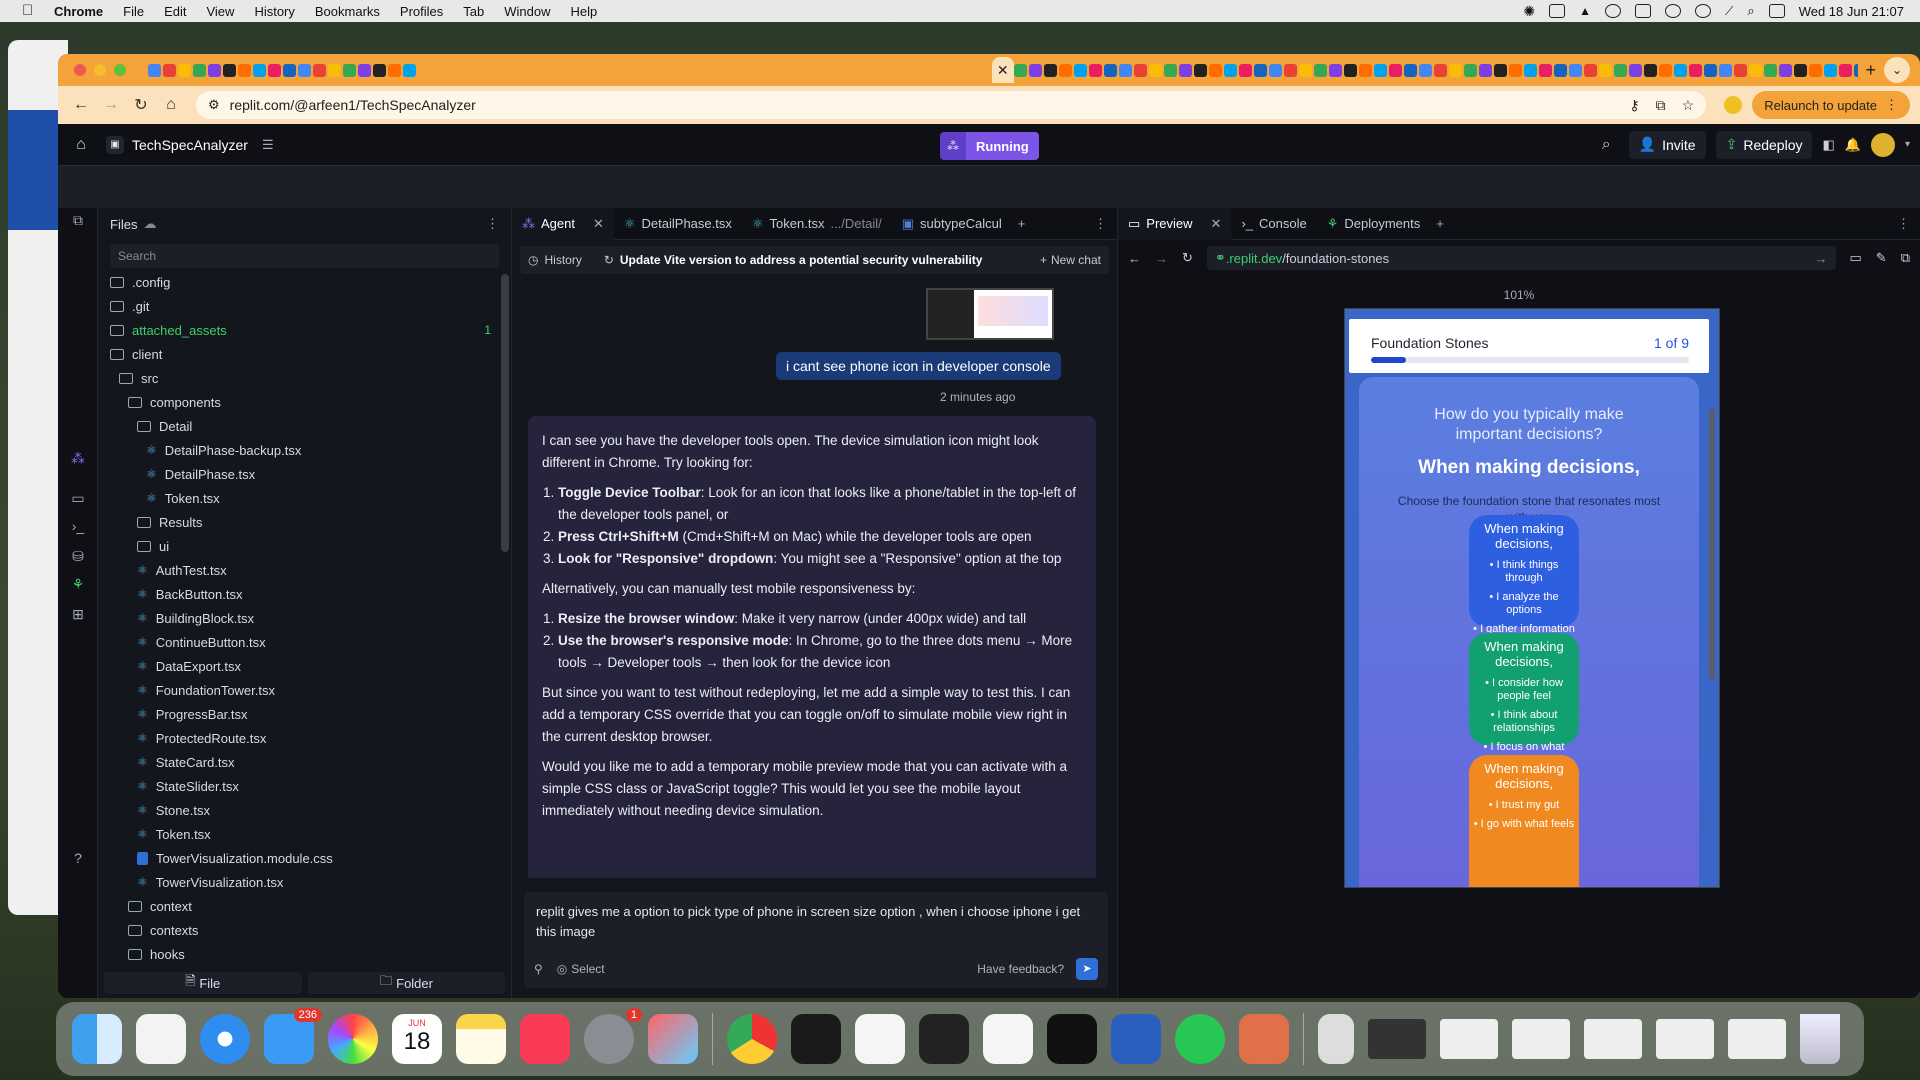  What do you see at coordinates (1634, 105) in the screenshot?
I see `key-icon: ⚷` at bounding box center [1634, 105].